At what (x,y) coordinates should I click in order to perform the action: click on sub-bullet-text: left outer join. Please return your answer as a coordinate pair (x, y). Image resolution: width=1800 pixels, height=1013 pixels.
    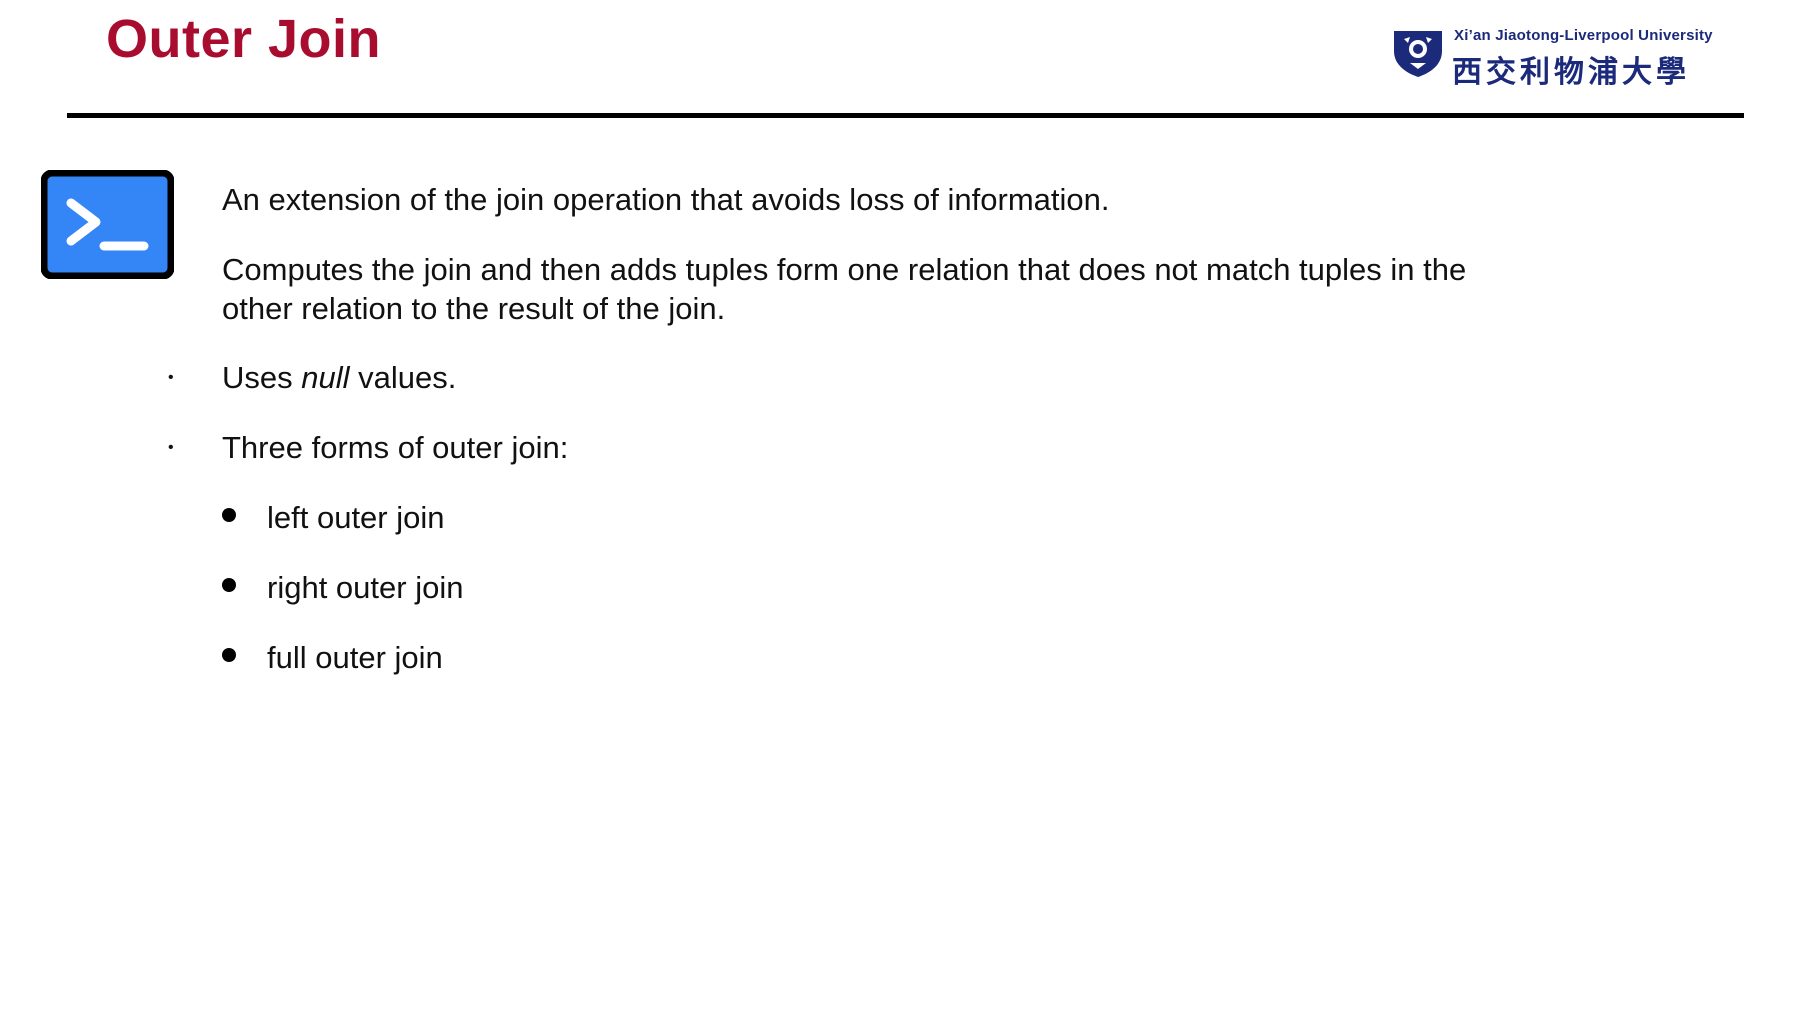
    Looking at the image, I should click on (356, 517).